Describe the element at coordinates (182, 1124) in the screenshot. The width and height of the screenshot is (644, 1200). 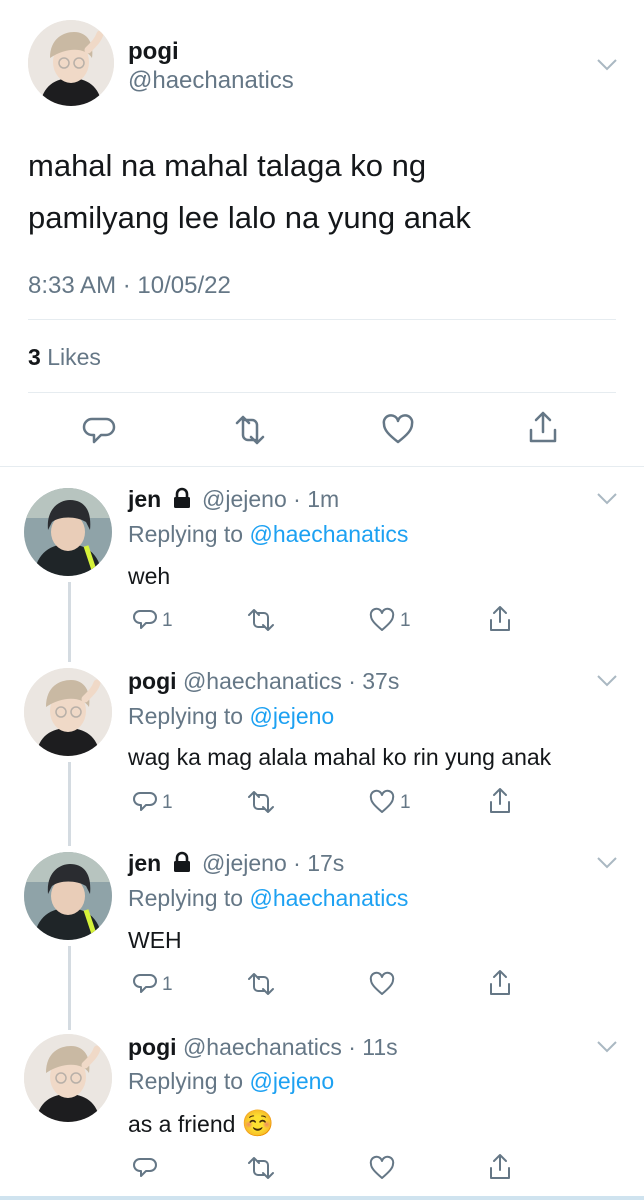
I see `reply-4-text: as a friend` at that location.